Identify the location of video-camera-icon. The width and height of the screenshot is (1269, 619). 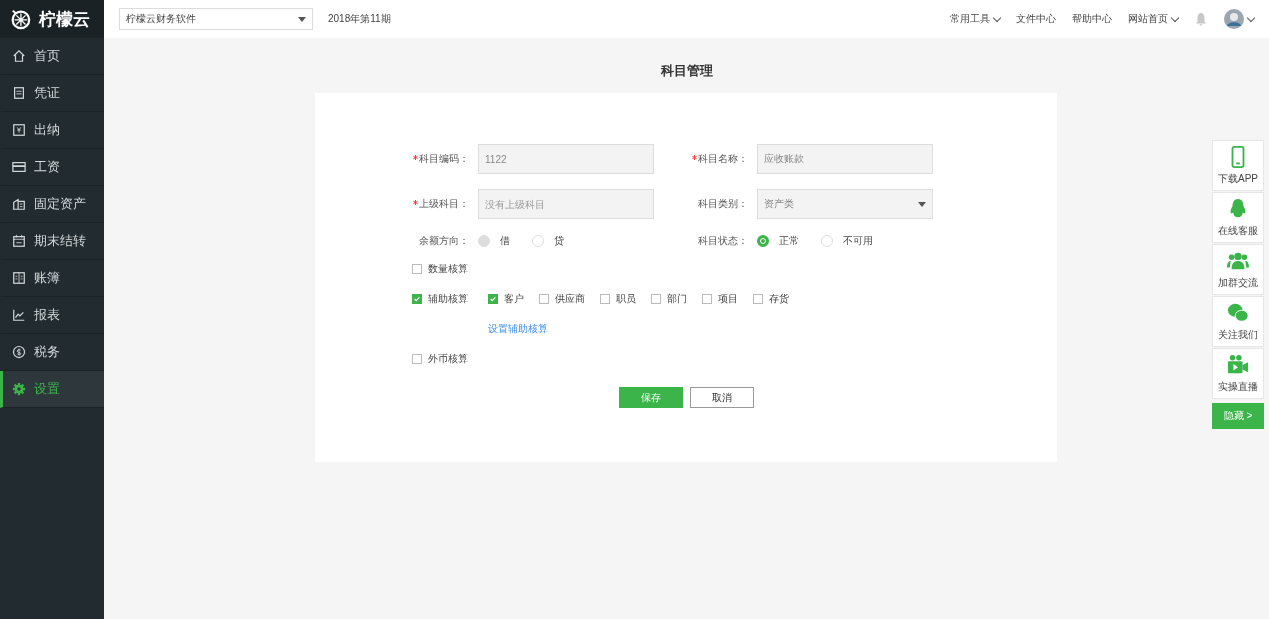
(1238, 364).